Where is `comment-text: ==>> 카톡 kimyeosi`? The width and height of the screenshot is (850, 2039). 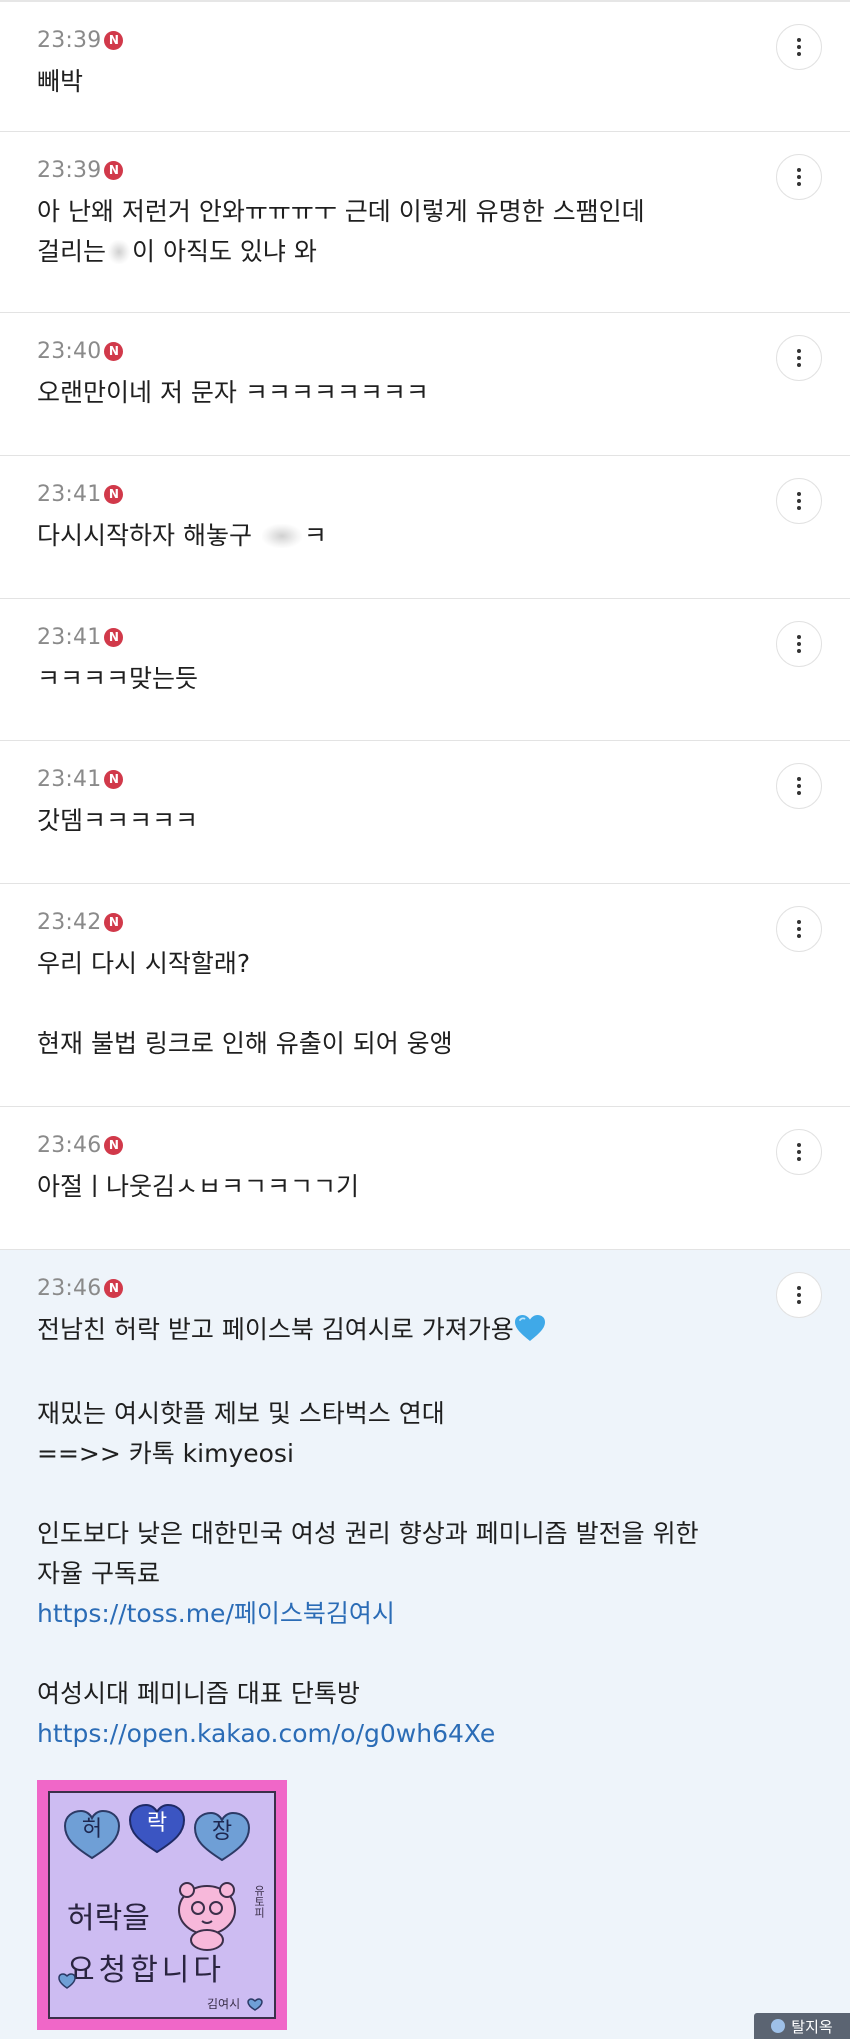
comment-text: ==>> 카톡 kimyeosi is located at coordinates (165, 1453).